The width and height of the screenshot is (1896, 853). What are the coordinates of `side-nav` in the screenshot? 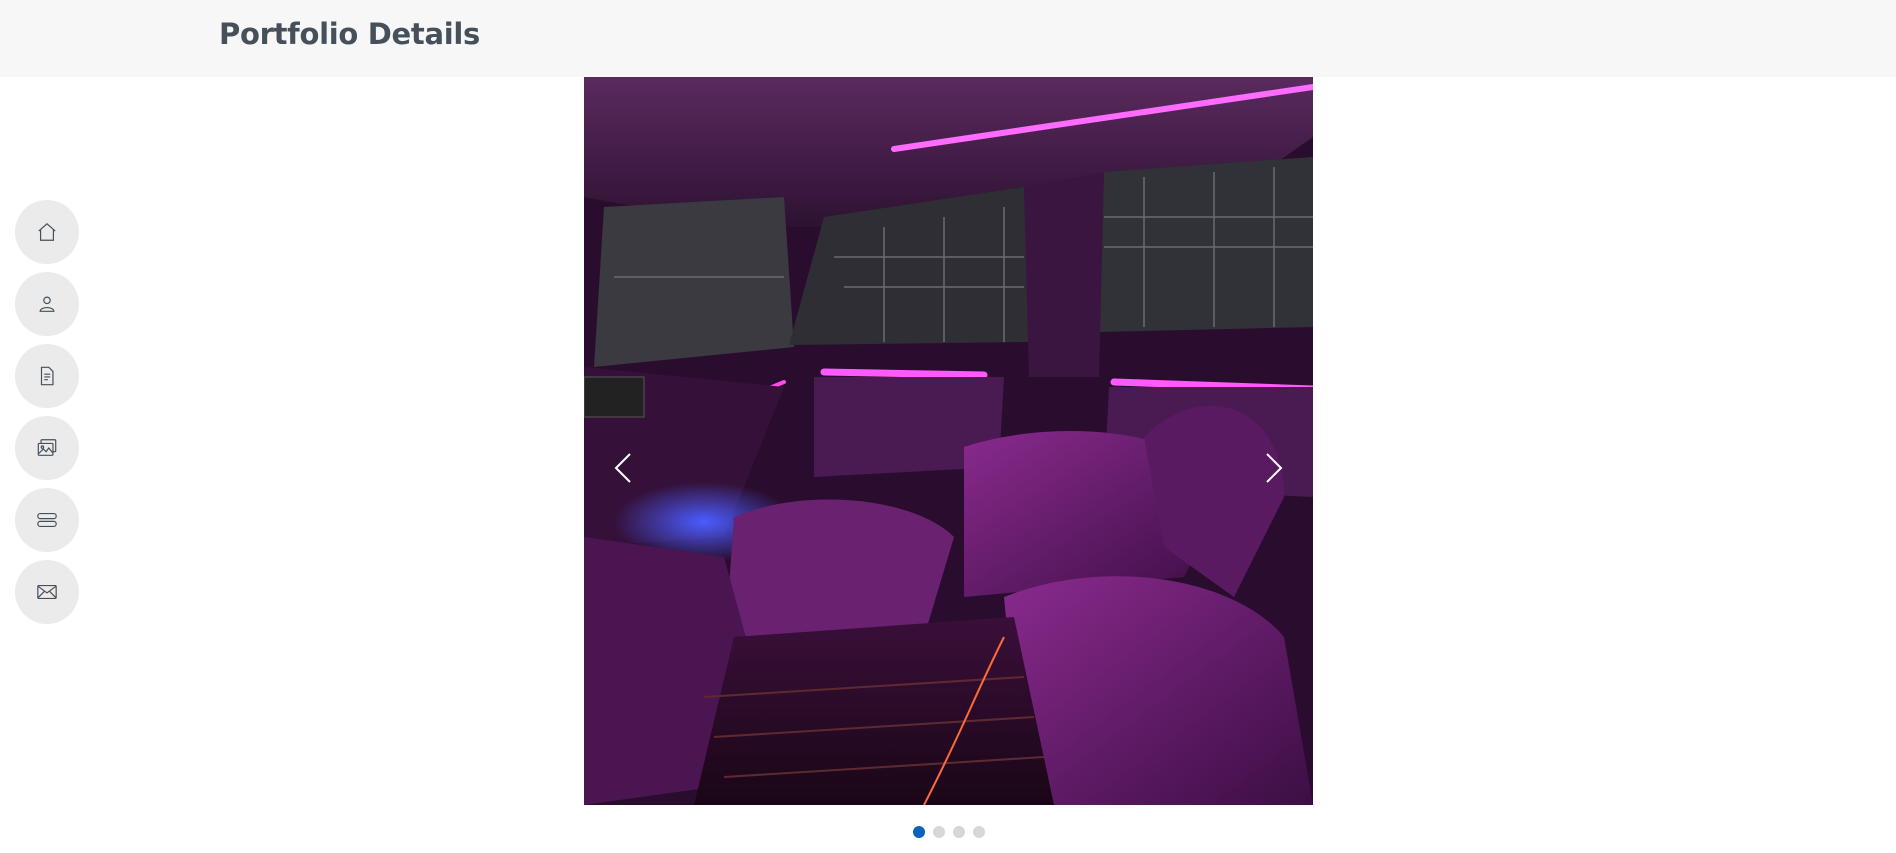 It's located at (47, 416).